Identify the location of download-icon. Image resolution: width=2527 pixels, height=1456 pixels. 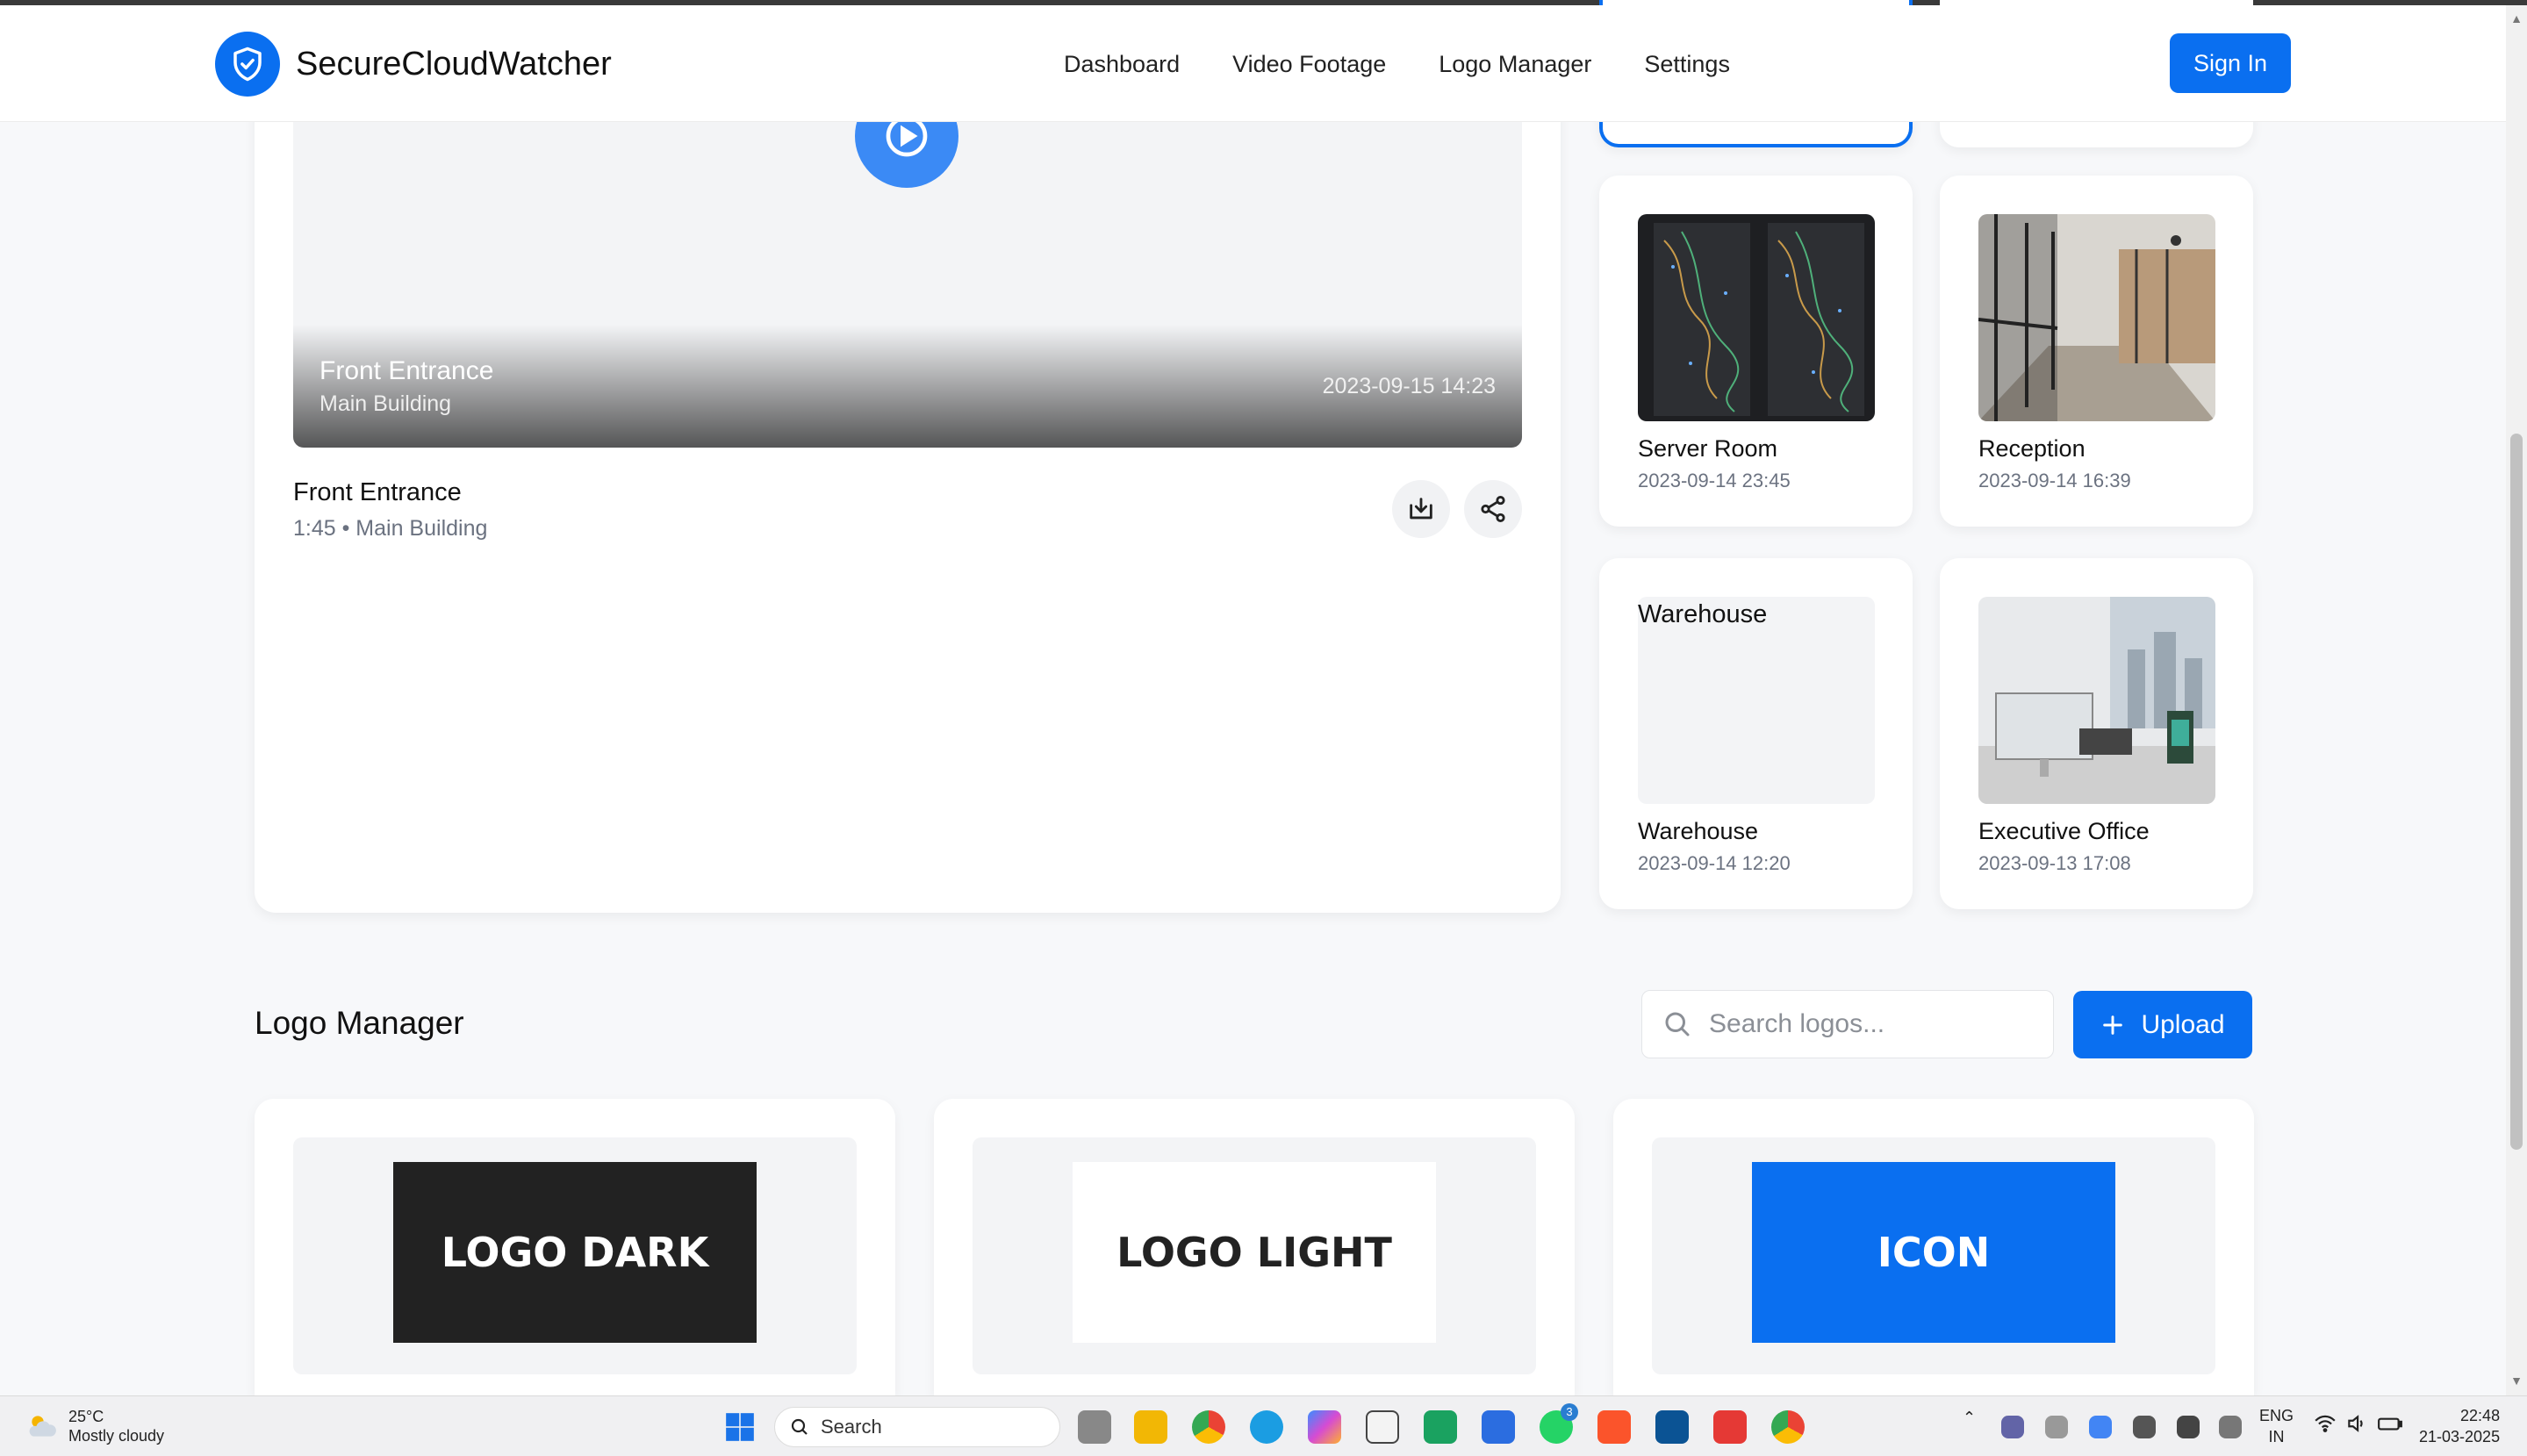
(1421, 509).